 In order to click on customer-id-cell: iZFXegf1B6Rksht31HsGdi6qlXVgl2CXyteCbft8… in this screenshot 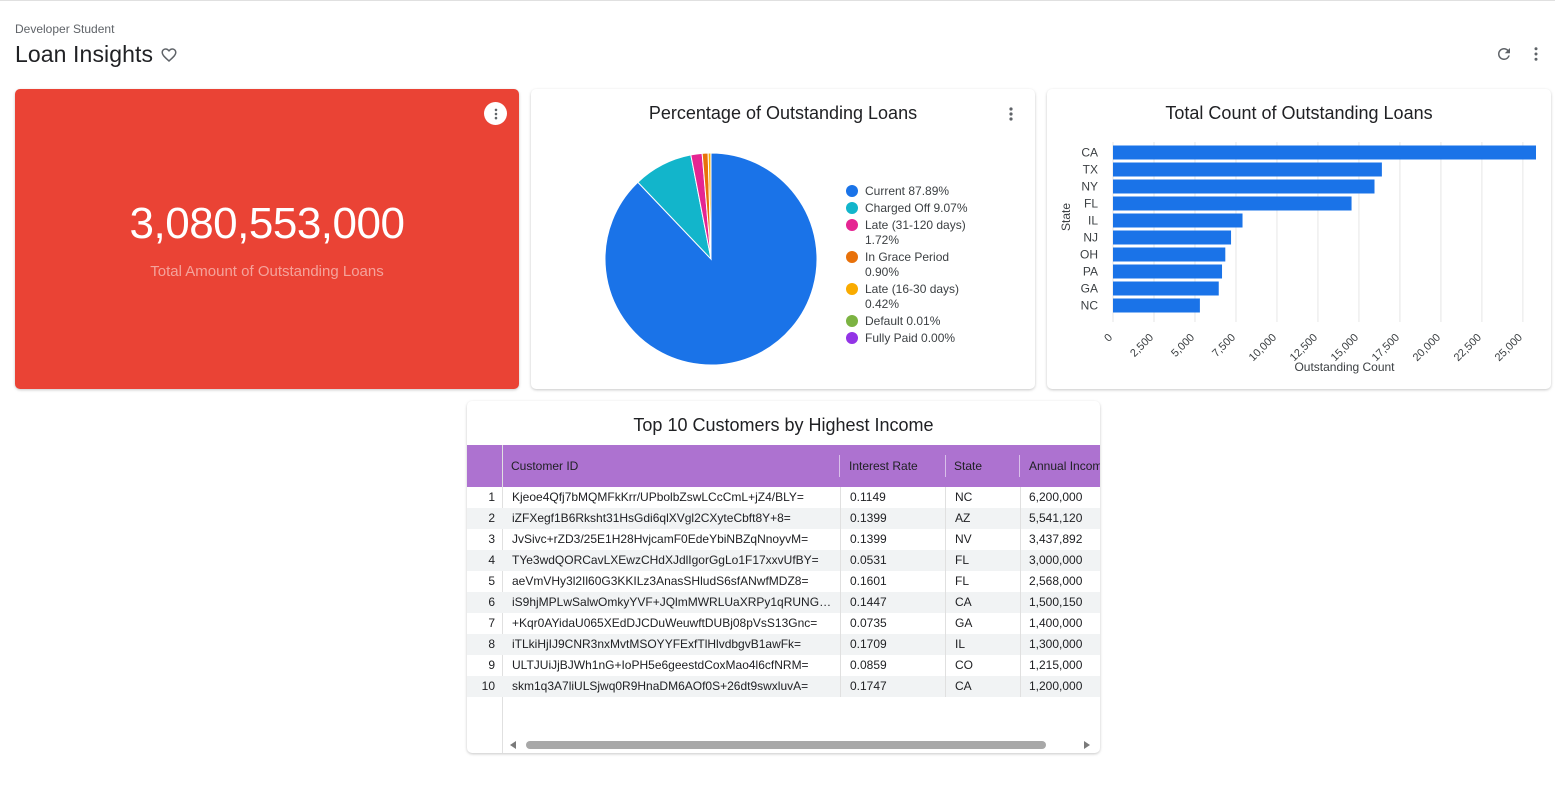, I will do `click(651, 518)`.